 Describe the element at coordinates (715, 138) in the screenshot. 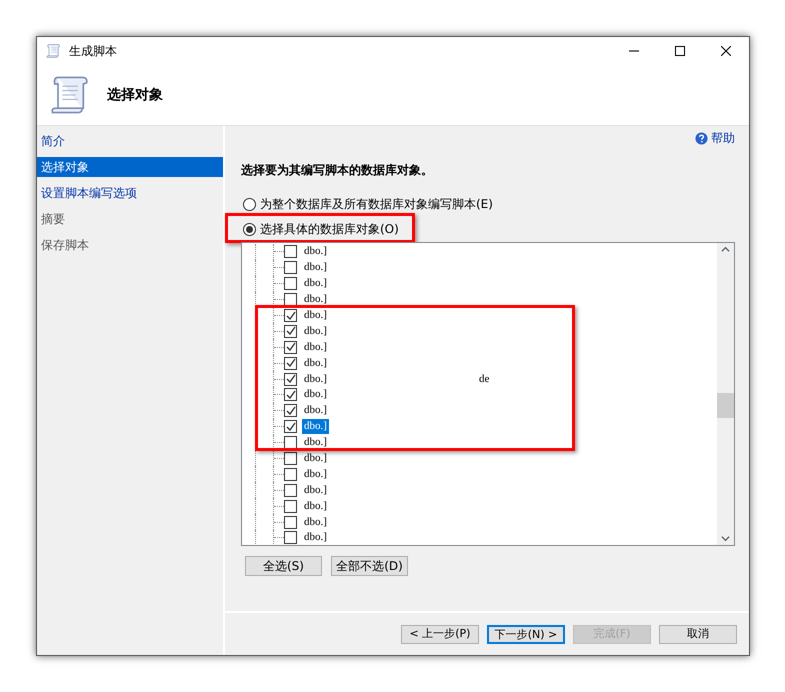

I see `help-link: 帮助` at that location.